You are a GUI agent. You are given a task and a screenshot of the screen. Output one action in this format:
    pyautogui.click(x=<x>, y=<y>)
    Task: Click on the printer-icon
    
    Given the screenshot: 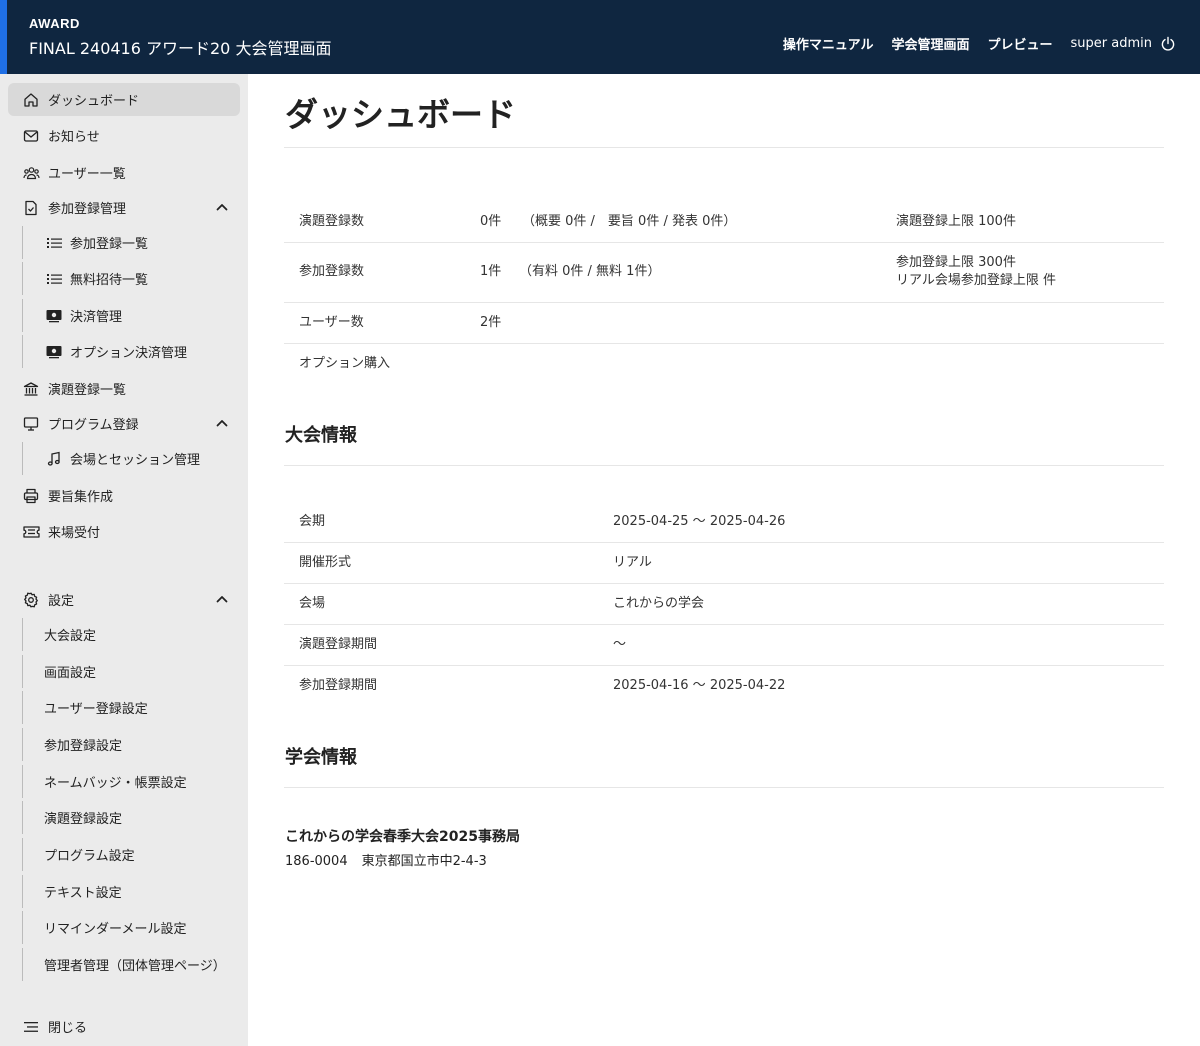 What is the action you would take?
    pyautogui.click(x=31, y=496)
    